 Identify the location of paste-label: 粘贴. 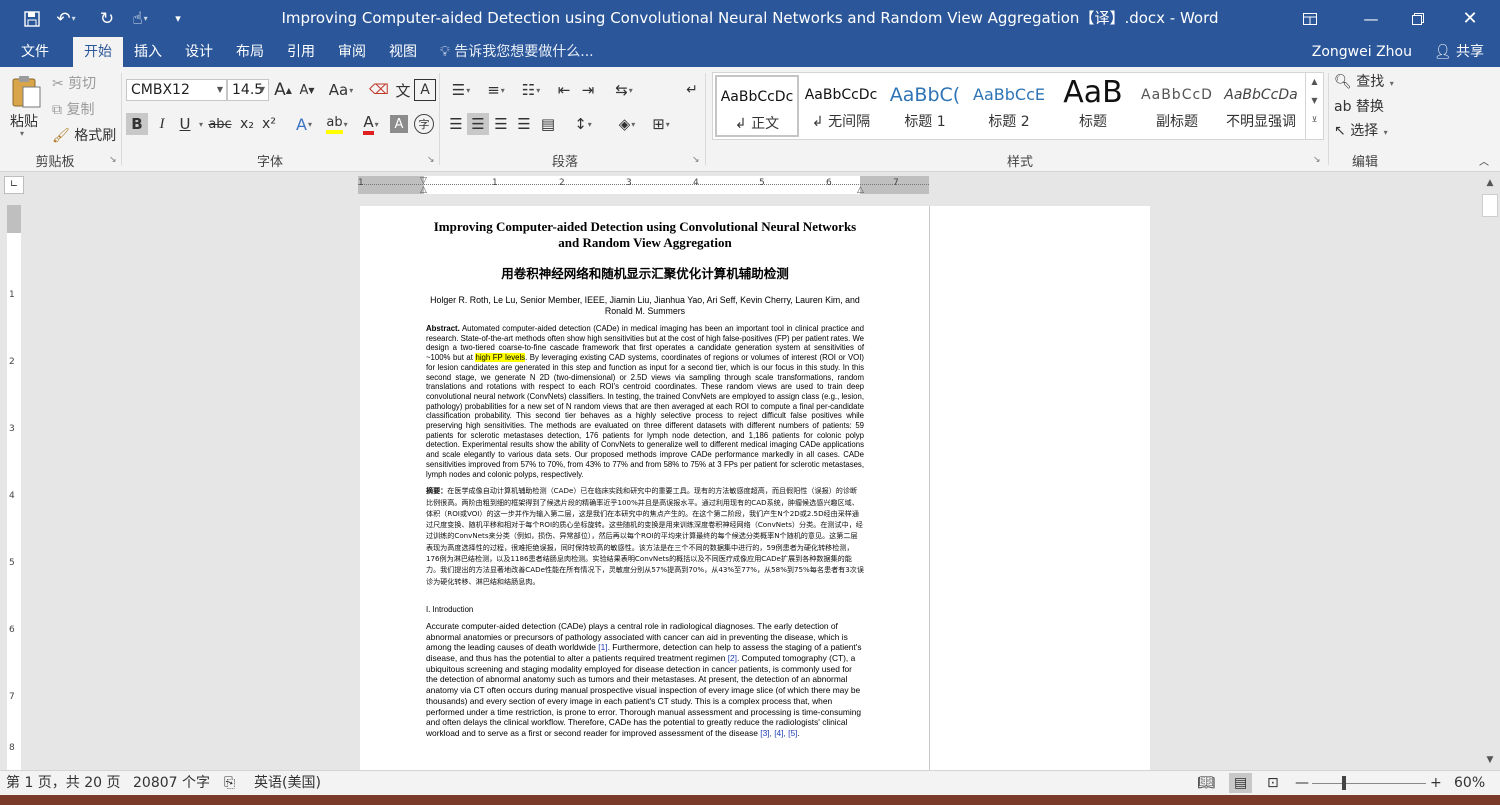
(24, 121).